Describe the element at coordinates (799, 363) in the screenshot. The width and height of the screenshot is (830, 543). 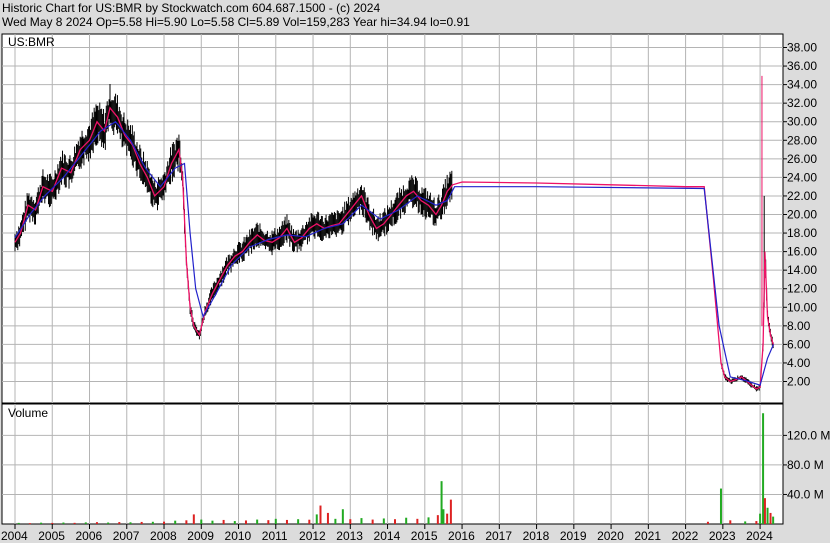
I see `price-tick-label: 4.00` at that location.